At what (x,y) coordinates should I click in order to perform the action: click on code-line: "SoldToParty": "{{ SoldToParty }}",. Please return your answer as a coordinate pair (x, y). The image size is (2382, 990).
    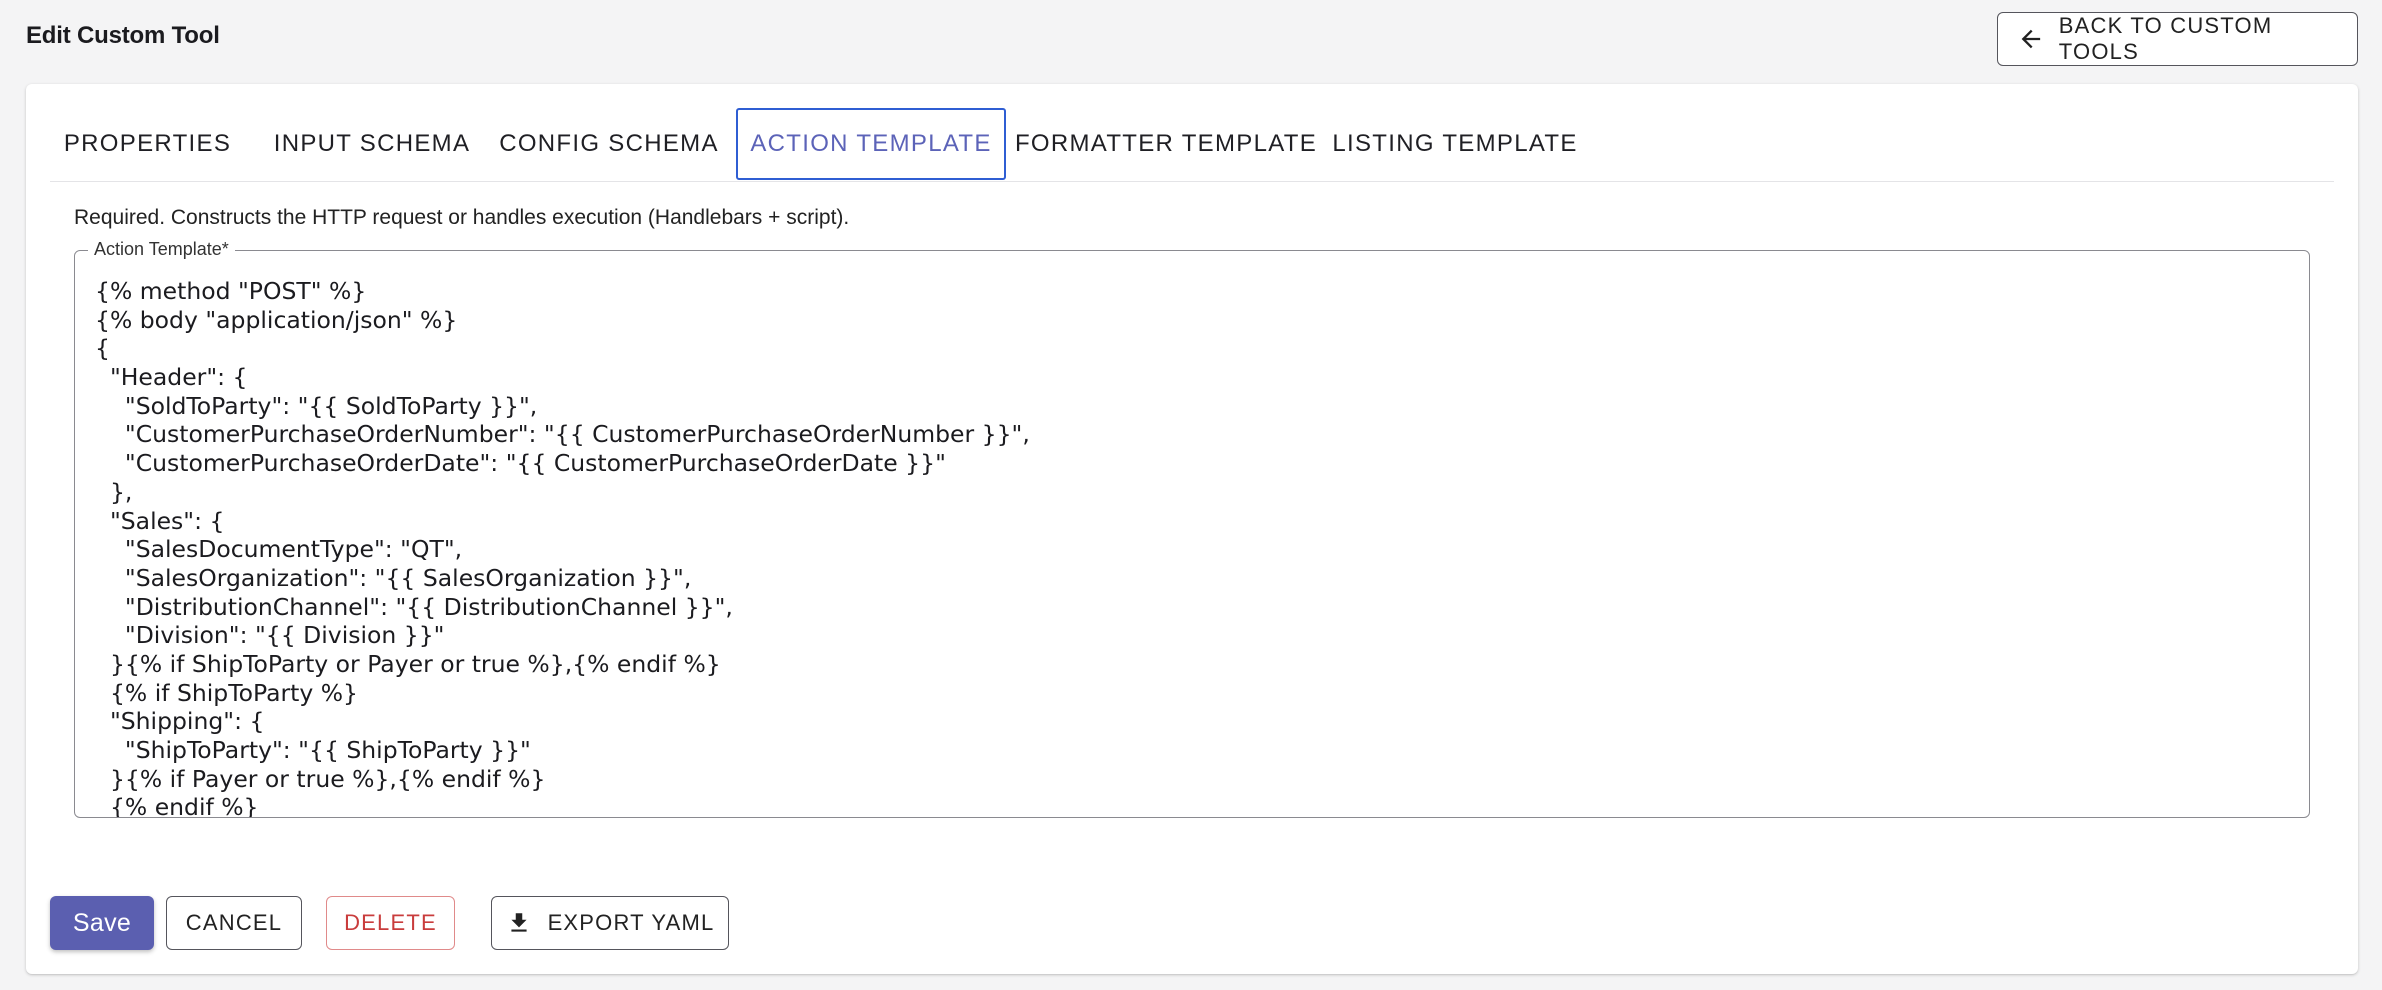
    Looking at the image, I should click on (316, 405).